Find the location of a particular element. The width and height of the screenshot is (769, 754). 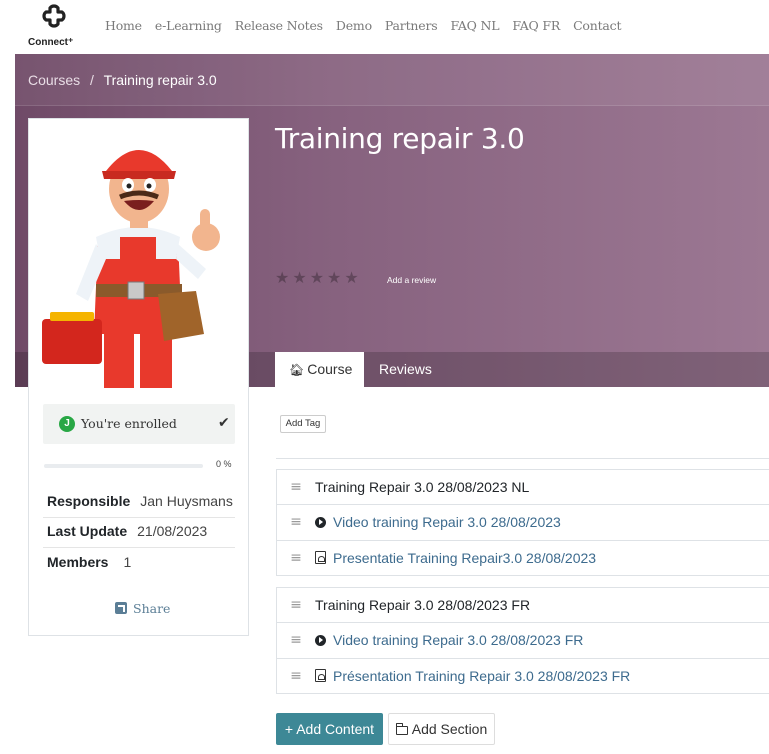

breadcrumb-current: Training repair 3.0 is located at coordinates (160, 80).